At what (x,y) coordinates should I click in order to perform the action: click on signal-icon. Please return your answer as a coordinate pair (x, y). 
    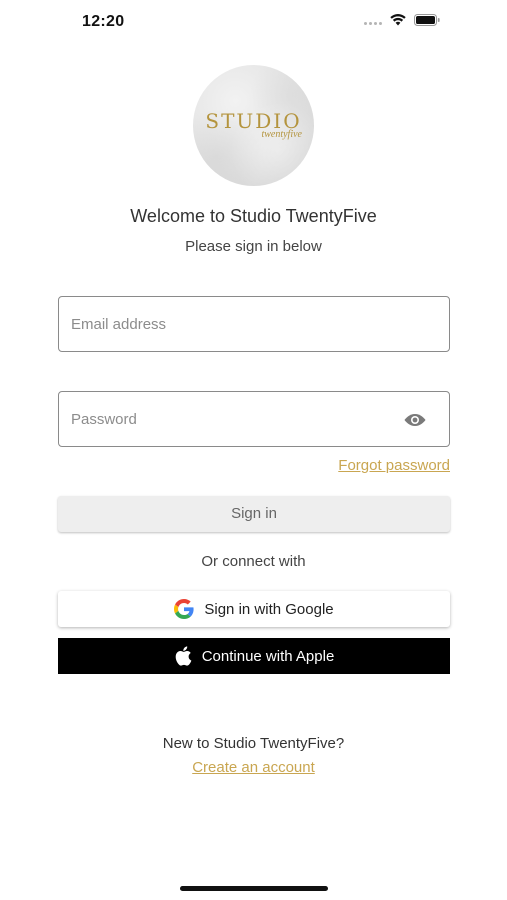
    Looking at the image, I should click on (373, 20).